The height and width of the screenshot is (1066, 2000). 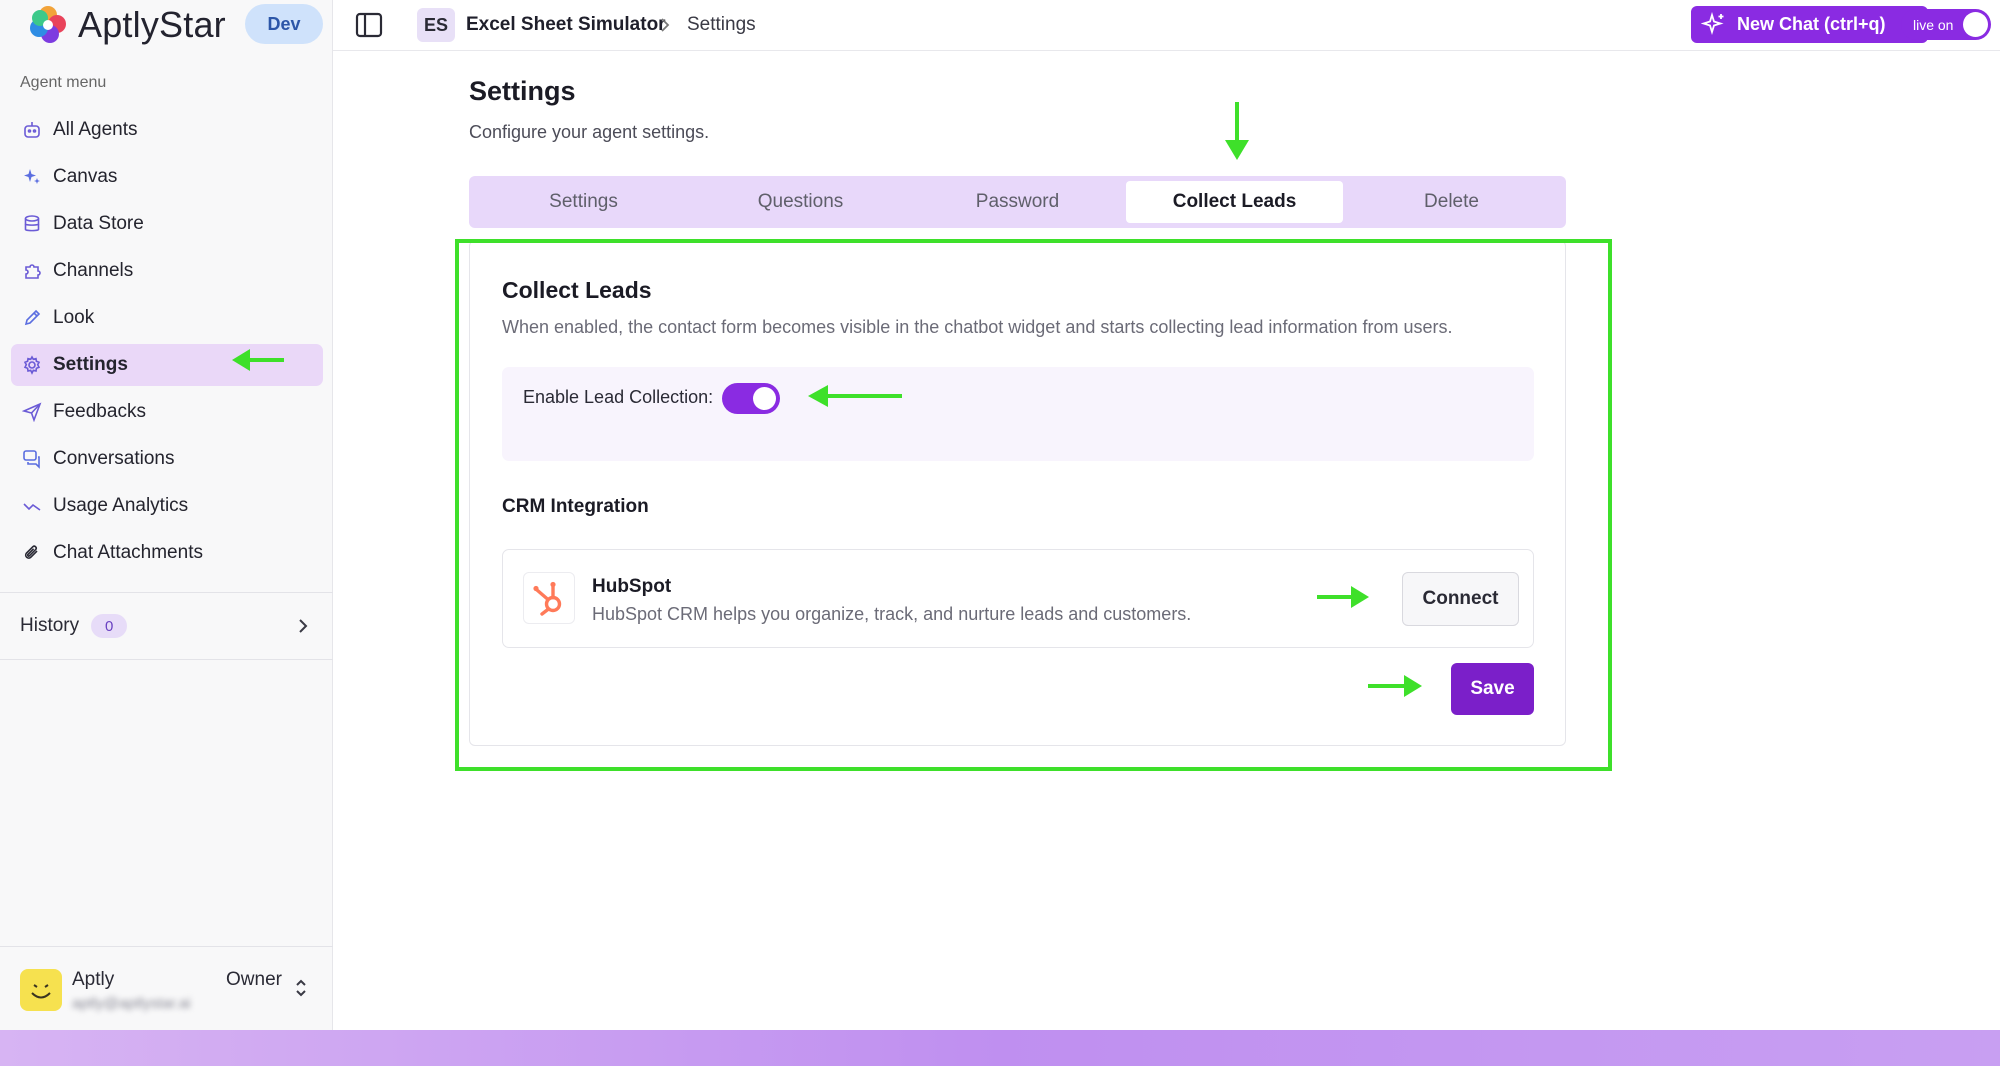 What do you see at coordinates (1451, 202) in the screenshot?
I see `tab-delete: Delete` at bounding box center [1451, 202].